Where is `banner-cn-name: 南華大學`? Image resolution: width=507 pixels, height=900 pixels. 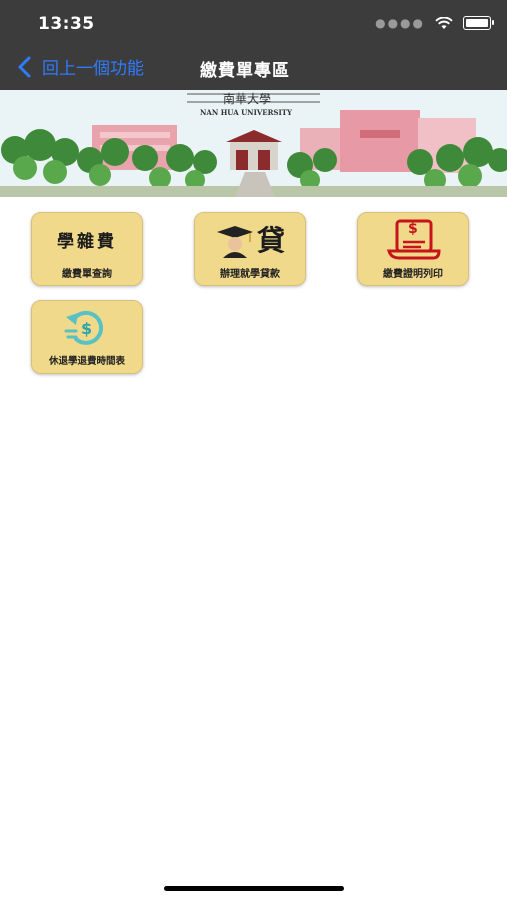
banner-cn-name: 南華大學 is located at coordinates (246, 99).